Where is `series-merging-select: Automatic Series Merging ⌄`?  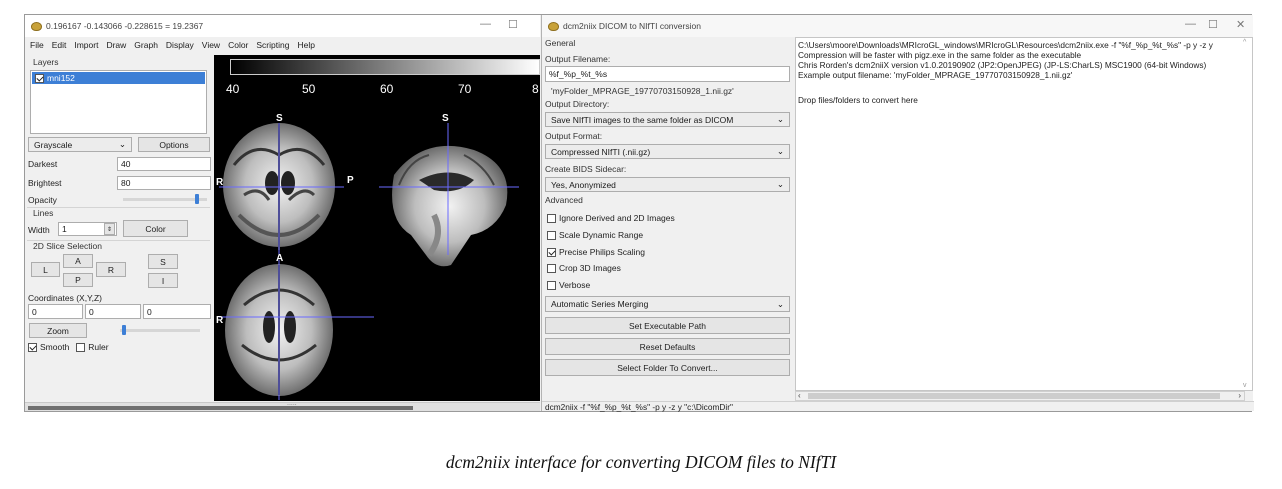
series-merging-select: Automatic Series Merging ⌄ is located at coordinates (667, 304).